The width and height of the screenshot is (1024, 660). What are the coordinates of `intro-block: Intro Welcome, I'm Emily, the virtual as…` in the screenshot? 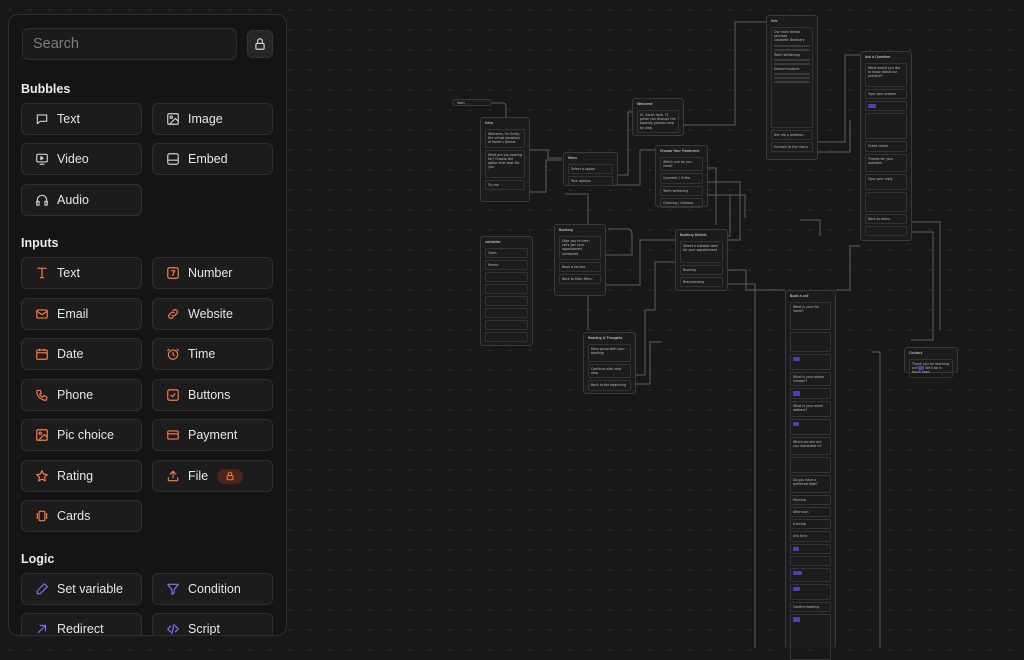 It's located at (505, 159).